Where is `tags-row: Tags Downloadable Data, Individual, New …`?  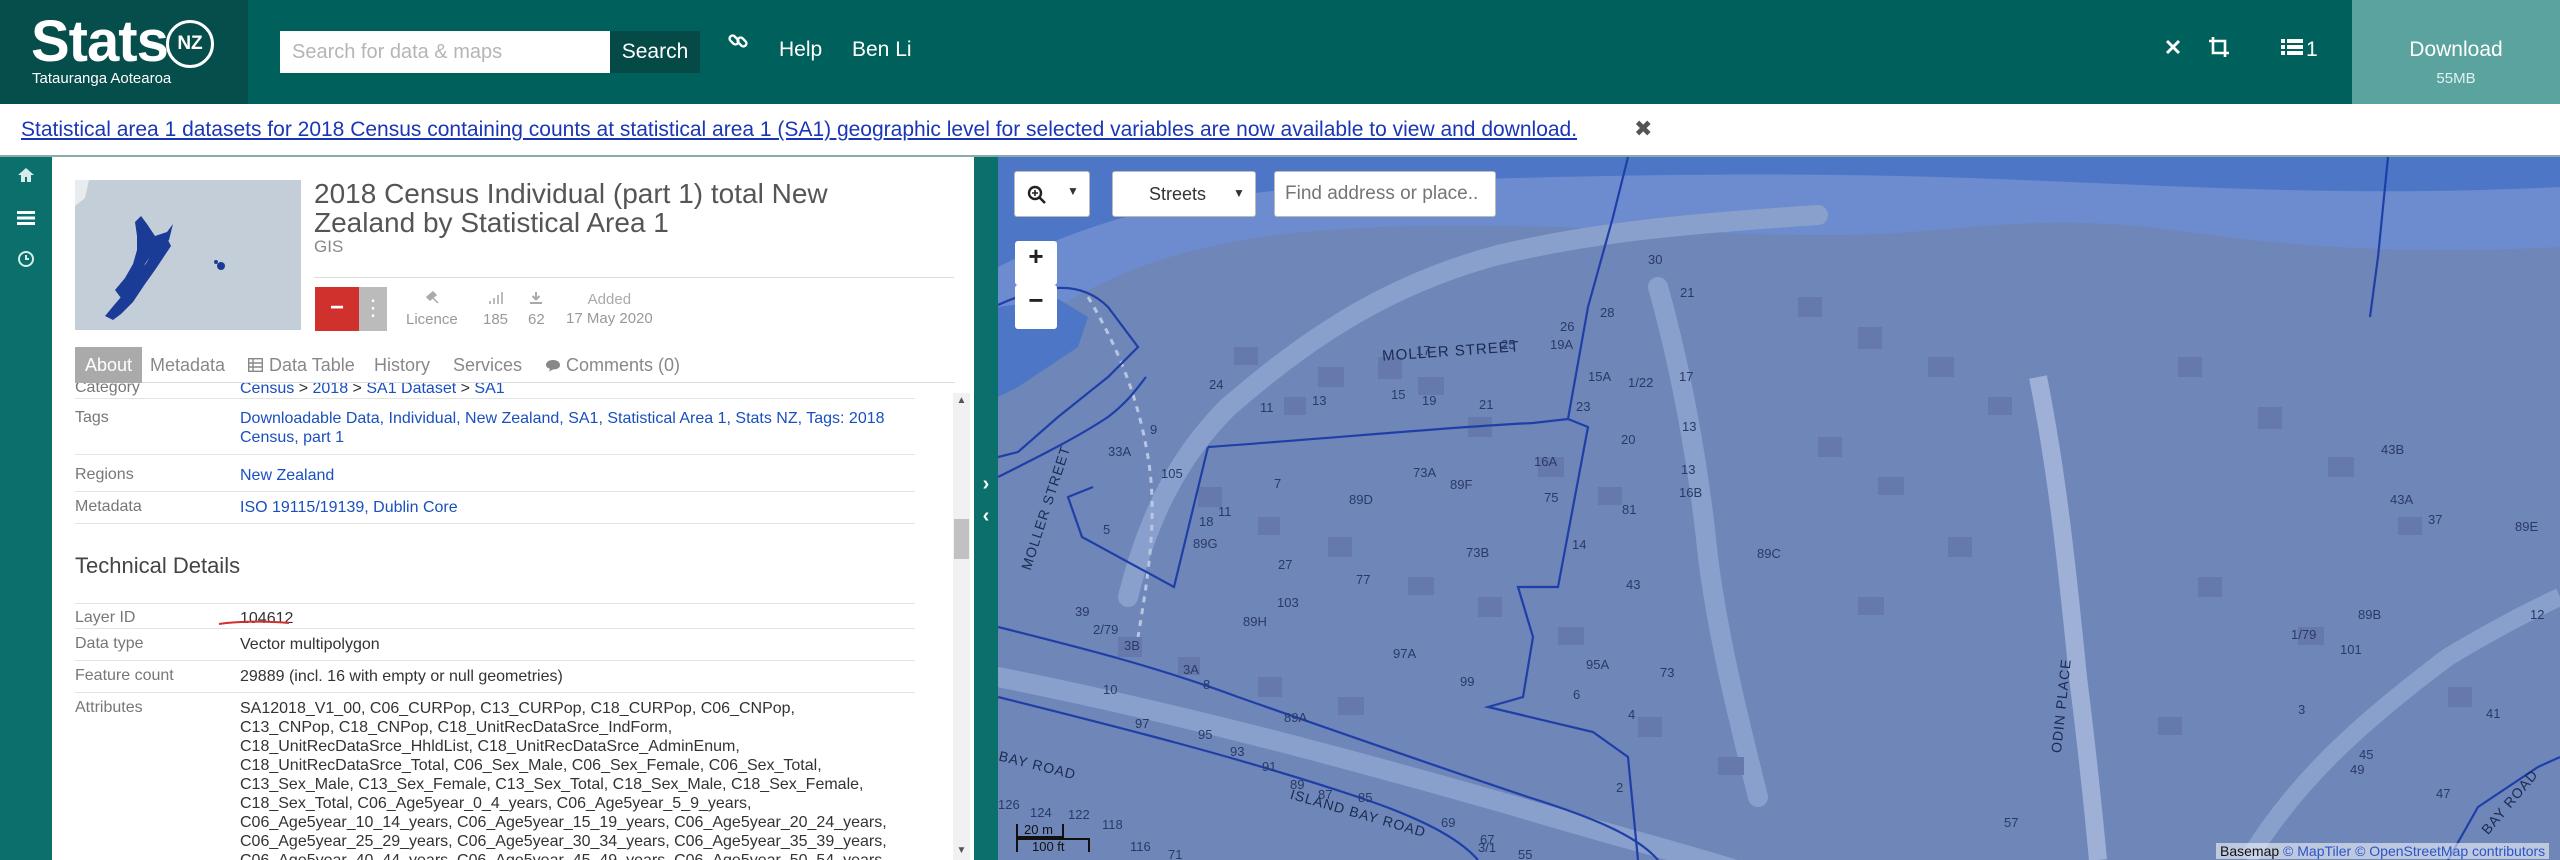
tags-row: Tags Downloadable Data, Individual, New … is located at coordinates (495, 432).